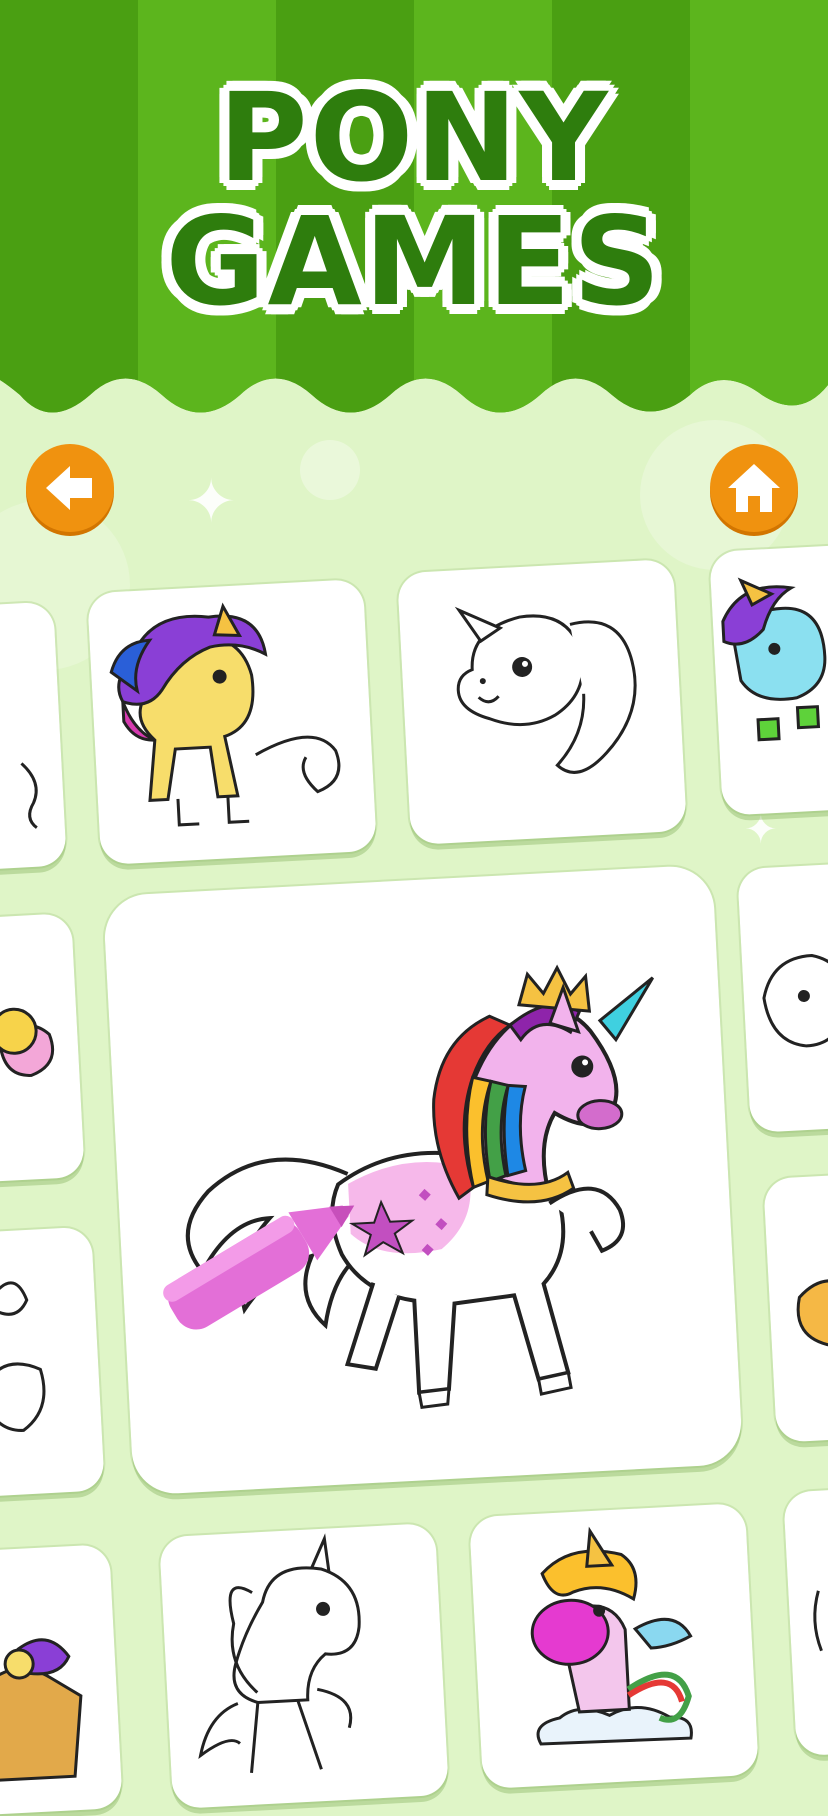 The width and height of the screenshot is (828, 1816). I want to click on picture-card-blue-unicorn, so click(768, 680).